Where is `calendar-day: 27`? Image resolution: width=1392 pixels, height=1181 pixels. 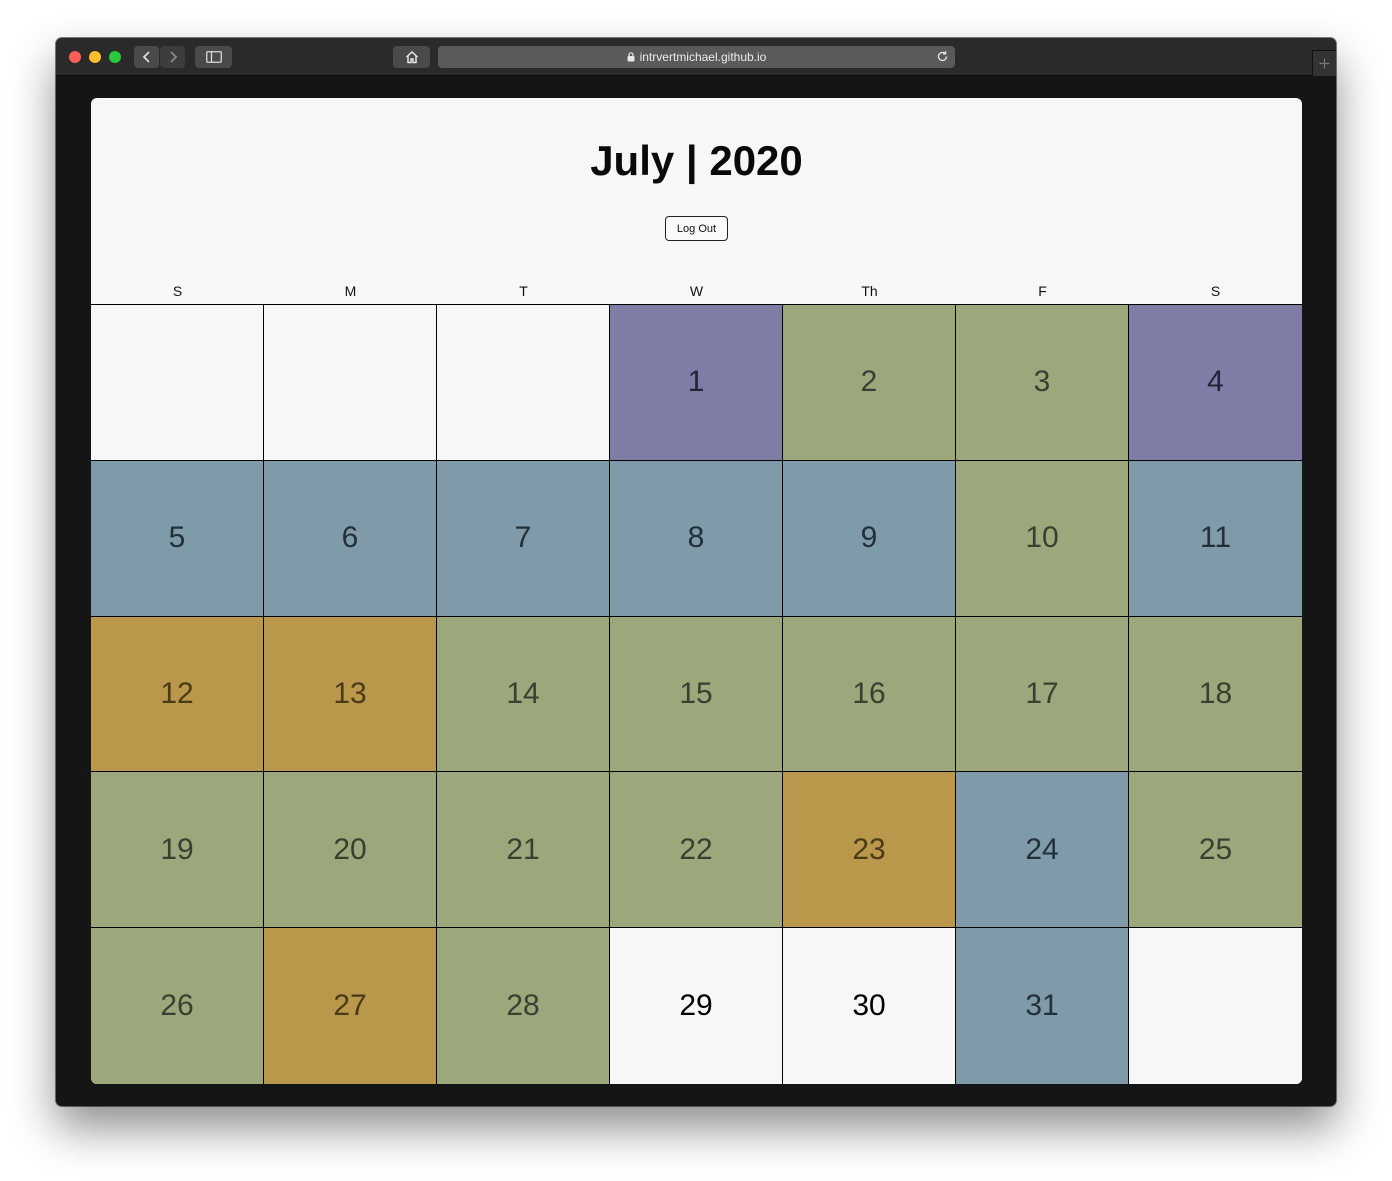
calendar-day: 27 is located at coordinates (350, 1006).